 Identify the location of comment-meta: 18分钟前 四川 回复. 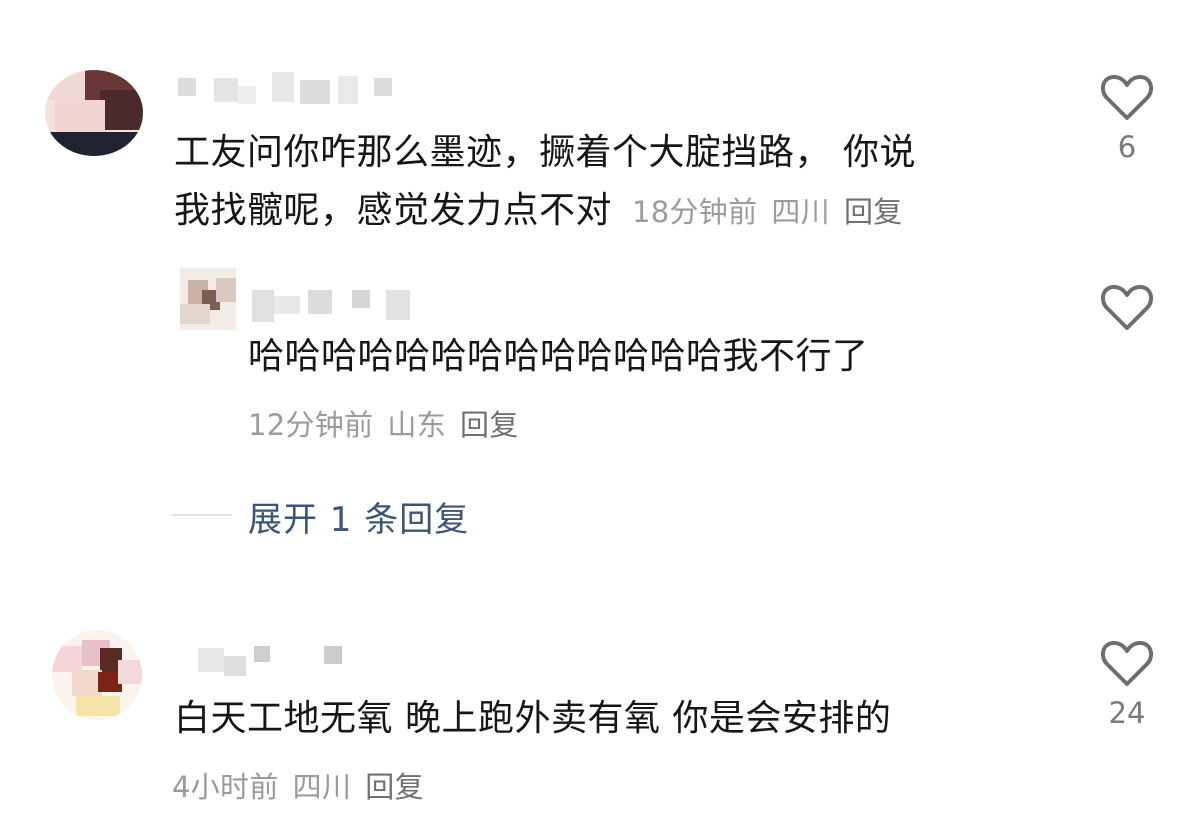
(774, 212).